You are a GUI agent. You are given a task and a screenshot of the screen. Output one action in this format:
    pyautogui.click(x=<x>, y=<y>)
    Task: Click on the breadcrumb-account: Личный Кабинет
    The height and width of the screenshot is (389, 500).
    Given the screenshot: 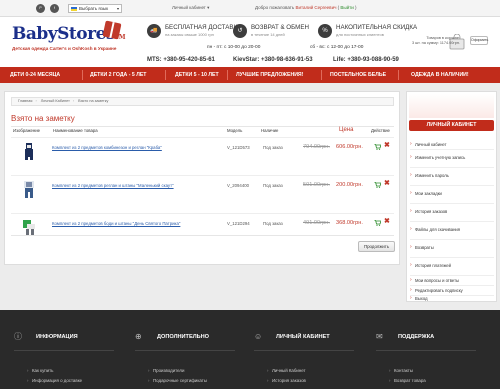 What is the action you would take?
    pyautogui.click(x=55, y=101)
    